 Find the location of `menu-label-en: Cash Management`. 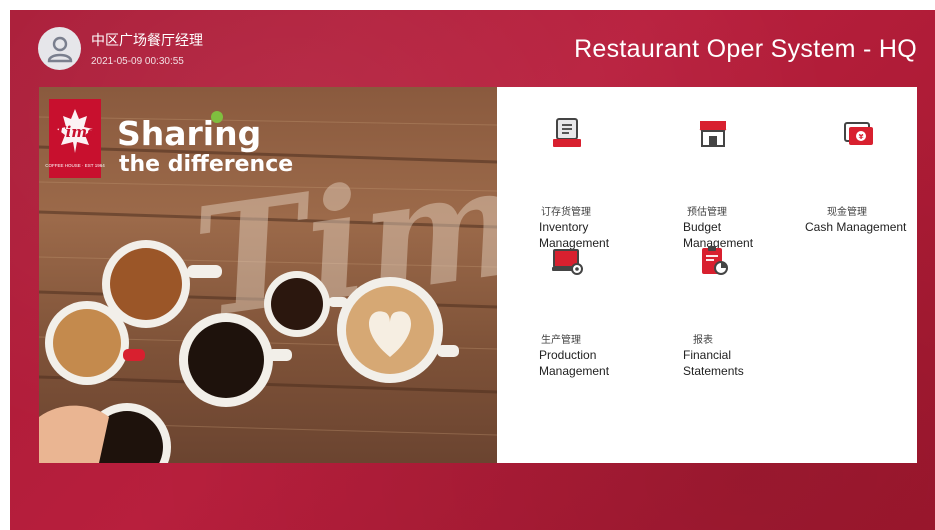

menu-label-en: Cash Management is located at coordinates (856, 227).